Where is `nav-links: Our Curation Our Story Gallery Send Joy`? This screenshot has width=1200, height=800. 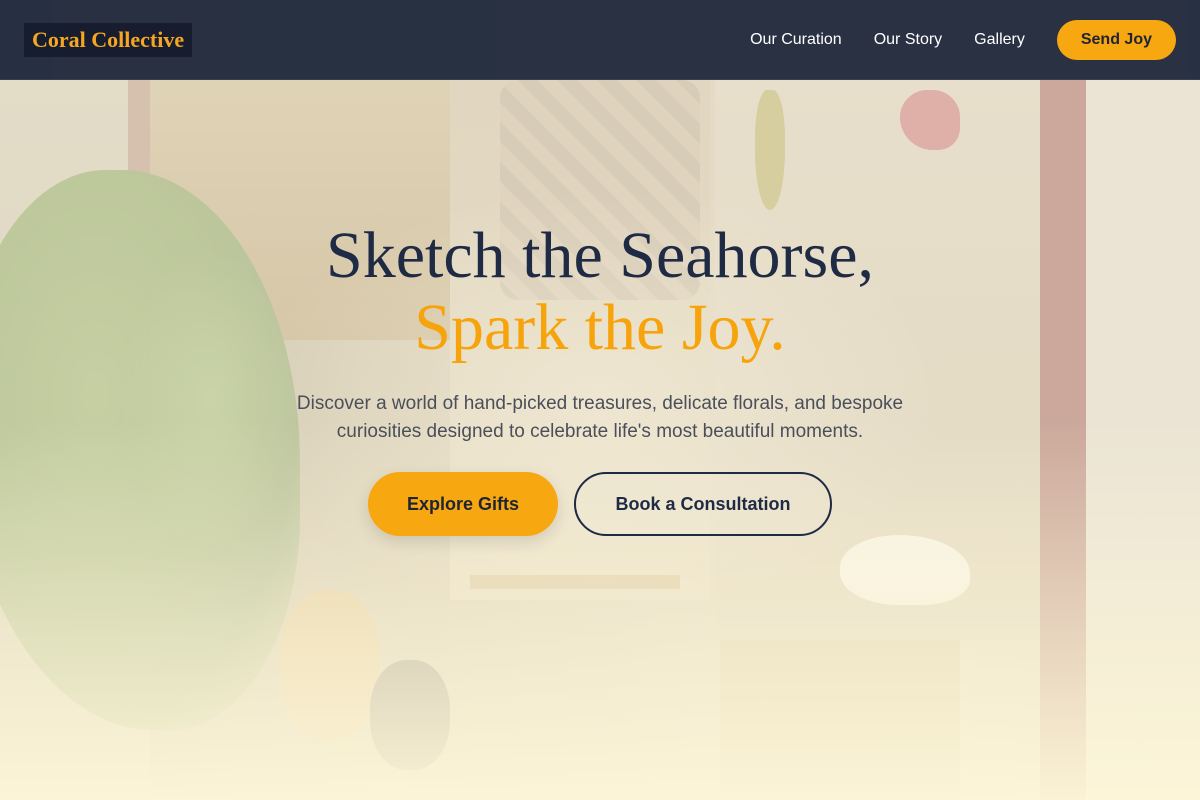
nav-links: Our Curation Our Story Gallery Send Joy is located at coordinates (963, 39).